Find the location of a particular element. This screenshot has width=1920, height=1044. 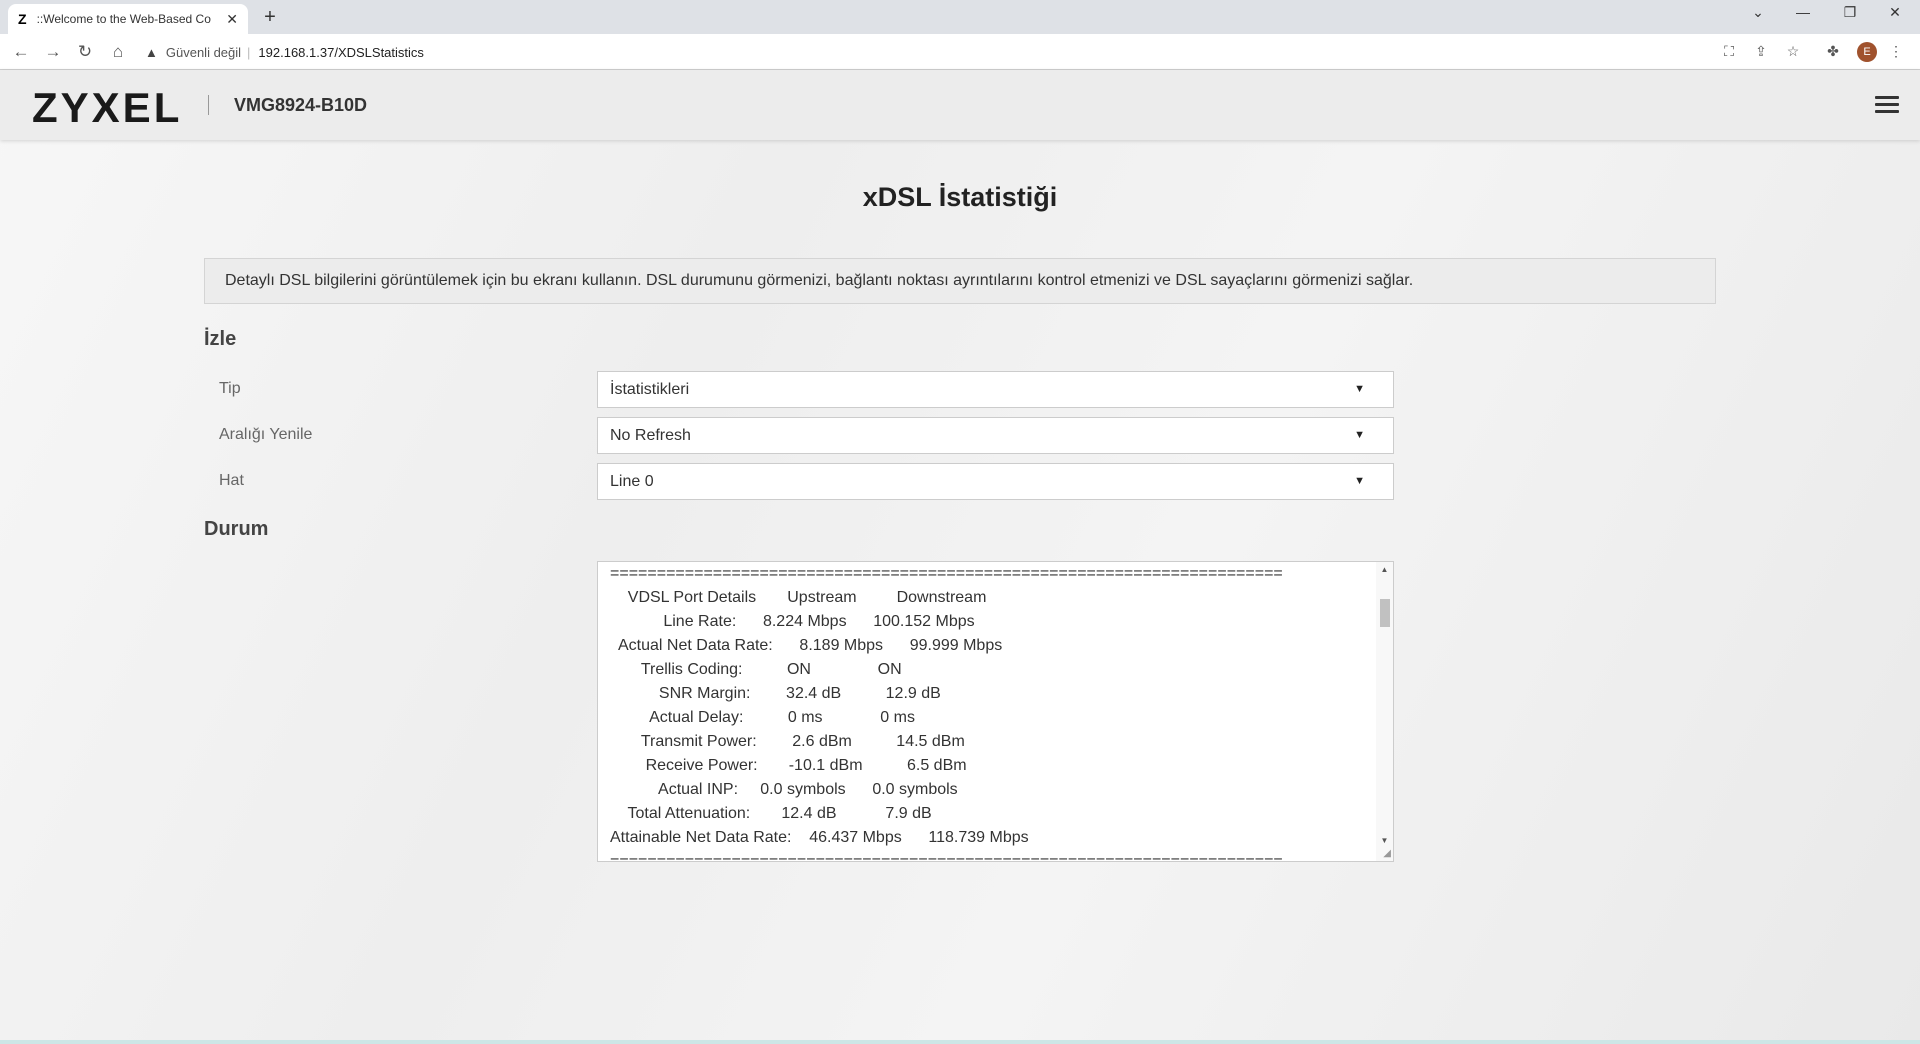

profile-avatar: E is located at coordinates (1867, 52).